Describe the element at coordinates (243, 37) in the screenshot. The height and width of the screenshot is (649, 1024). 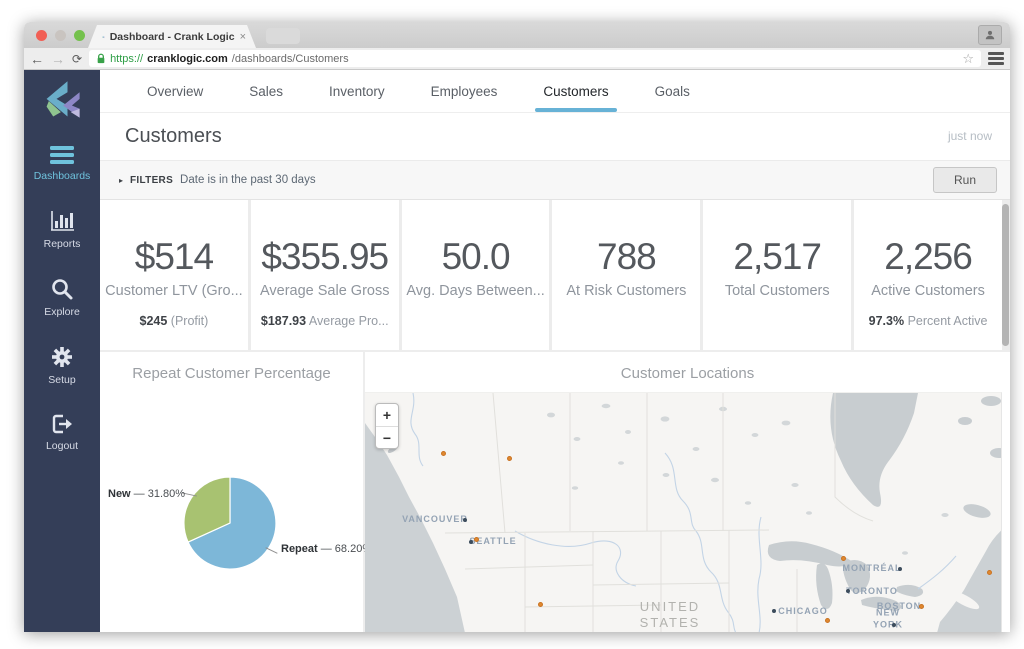
I see `close-tab-icon: ×` at that location.